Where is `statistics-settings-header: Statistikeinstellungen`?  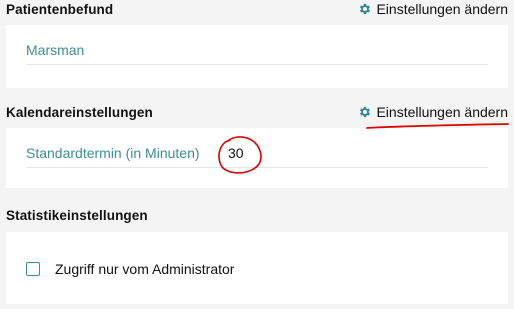
statistics-settings-header: Statistikeinstellungen is located at coordinates (257, 218).